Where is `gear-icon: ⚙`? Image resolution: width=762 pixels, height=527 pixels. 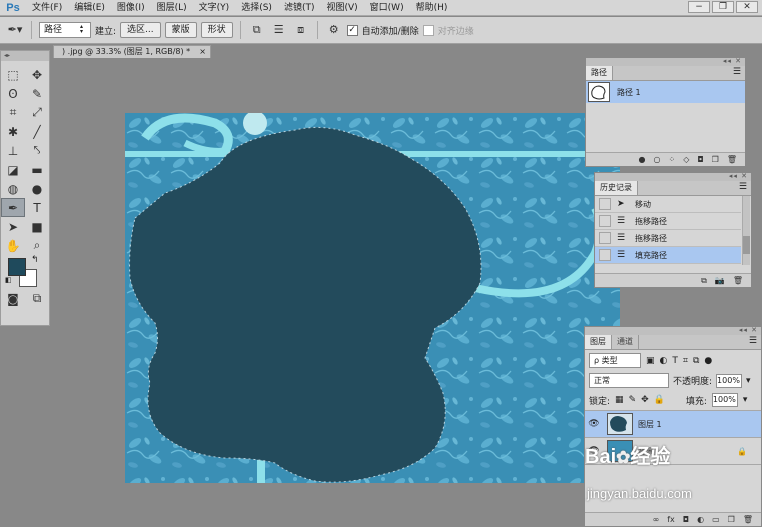
gear-icon: ⚙ is located at coordinates (334, 30).